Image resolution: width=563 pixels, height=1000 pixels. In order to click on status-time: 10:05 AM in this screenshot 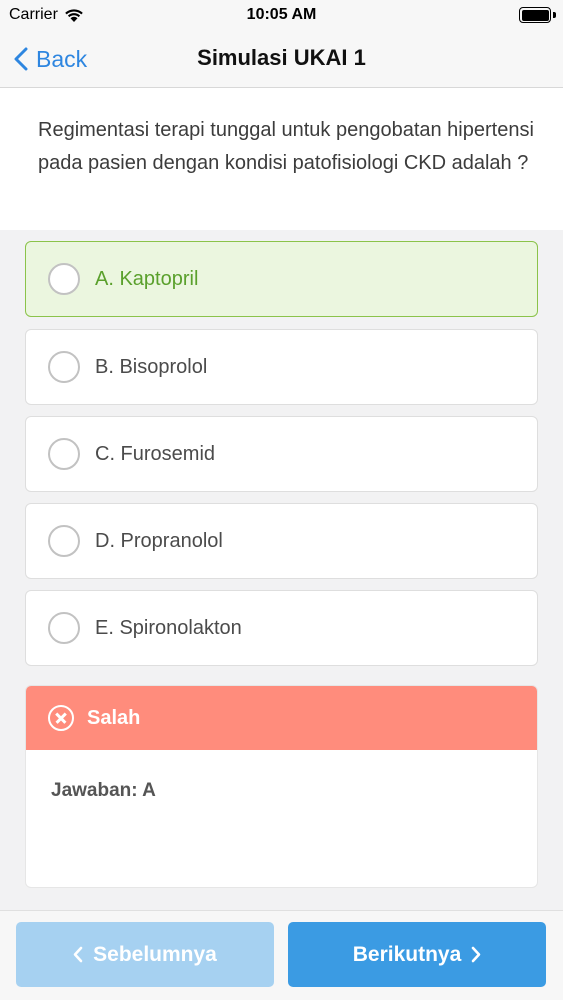, I will do `click(281, 14)`.